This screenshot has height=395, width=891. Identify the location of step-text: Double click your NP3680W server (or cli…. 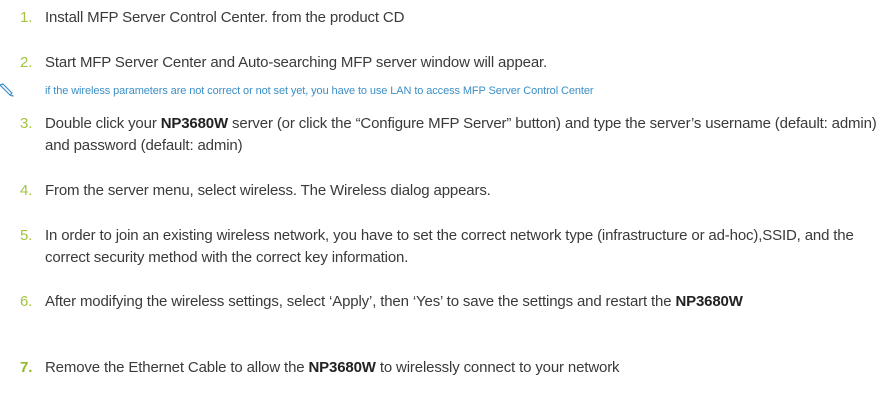
(461, 134).